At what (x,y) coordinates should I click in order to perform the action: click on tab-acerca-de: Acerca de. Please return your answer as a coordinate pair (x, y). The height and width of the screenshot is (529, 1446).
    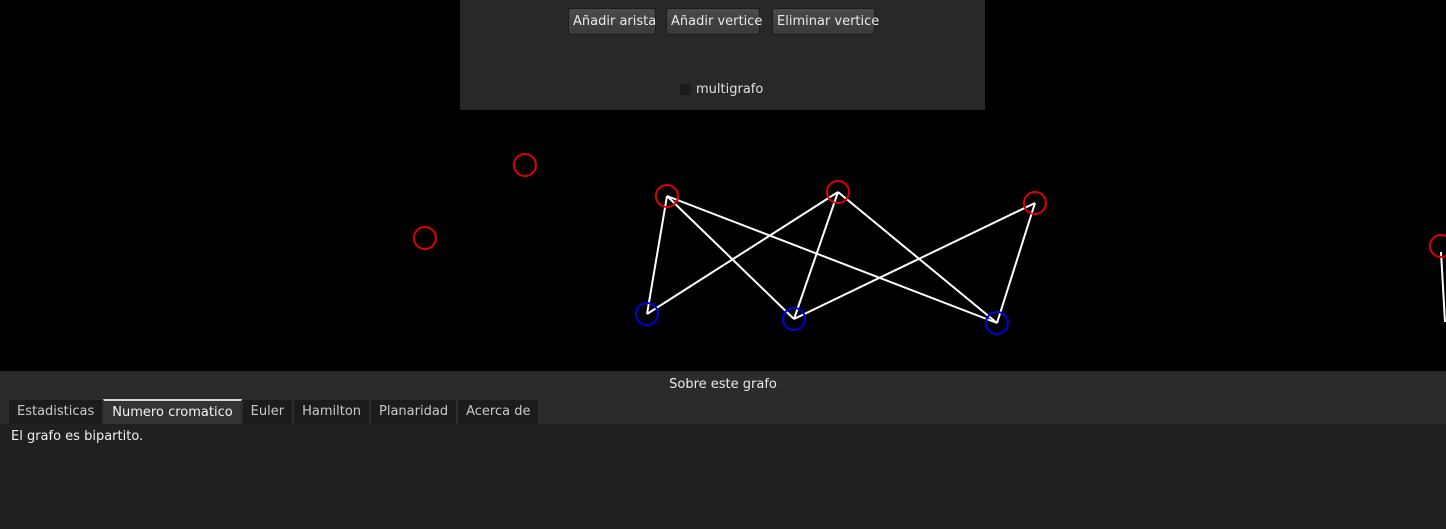
    Looking at the image, I should click on (498, 411).